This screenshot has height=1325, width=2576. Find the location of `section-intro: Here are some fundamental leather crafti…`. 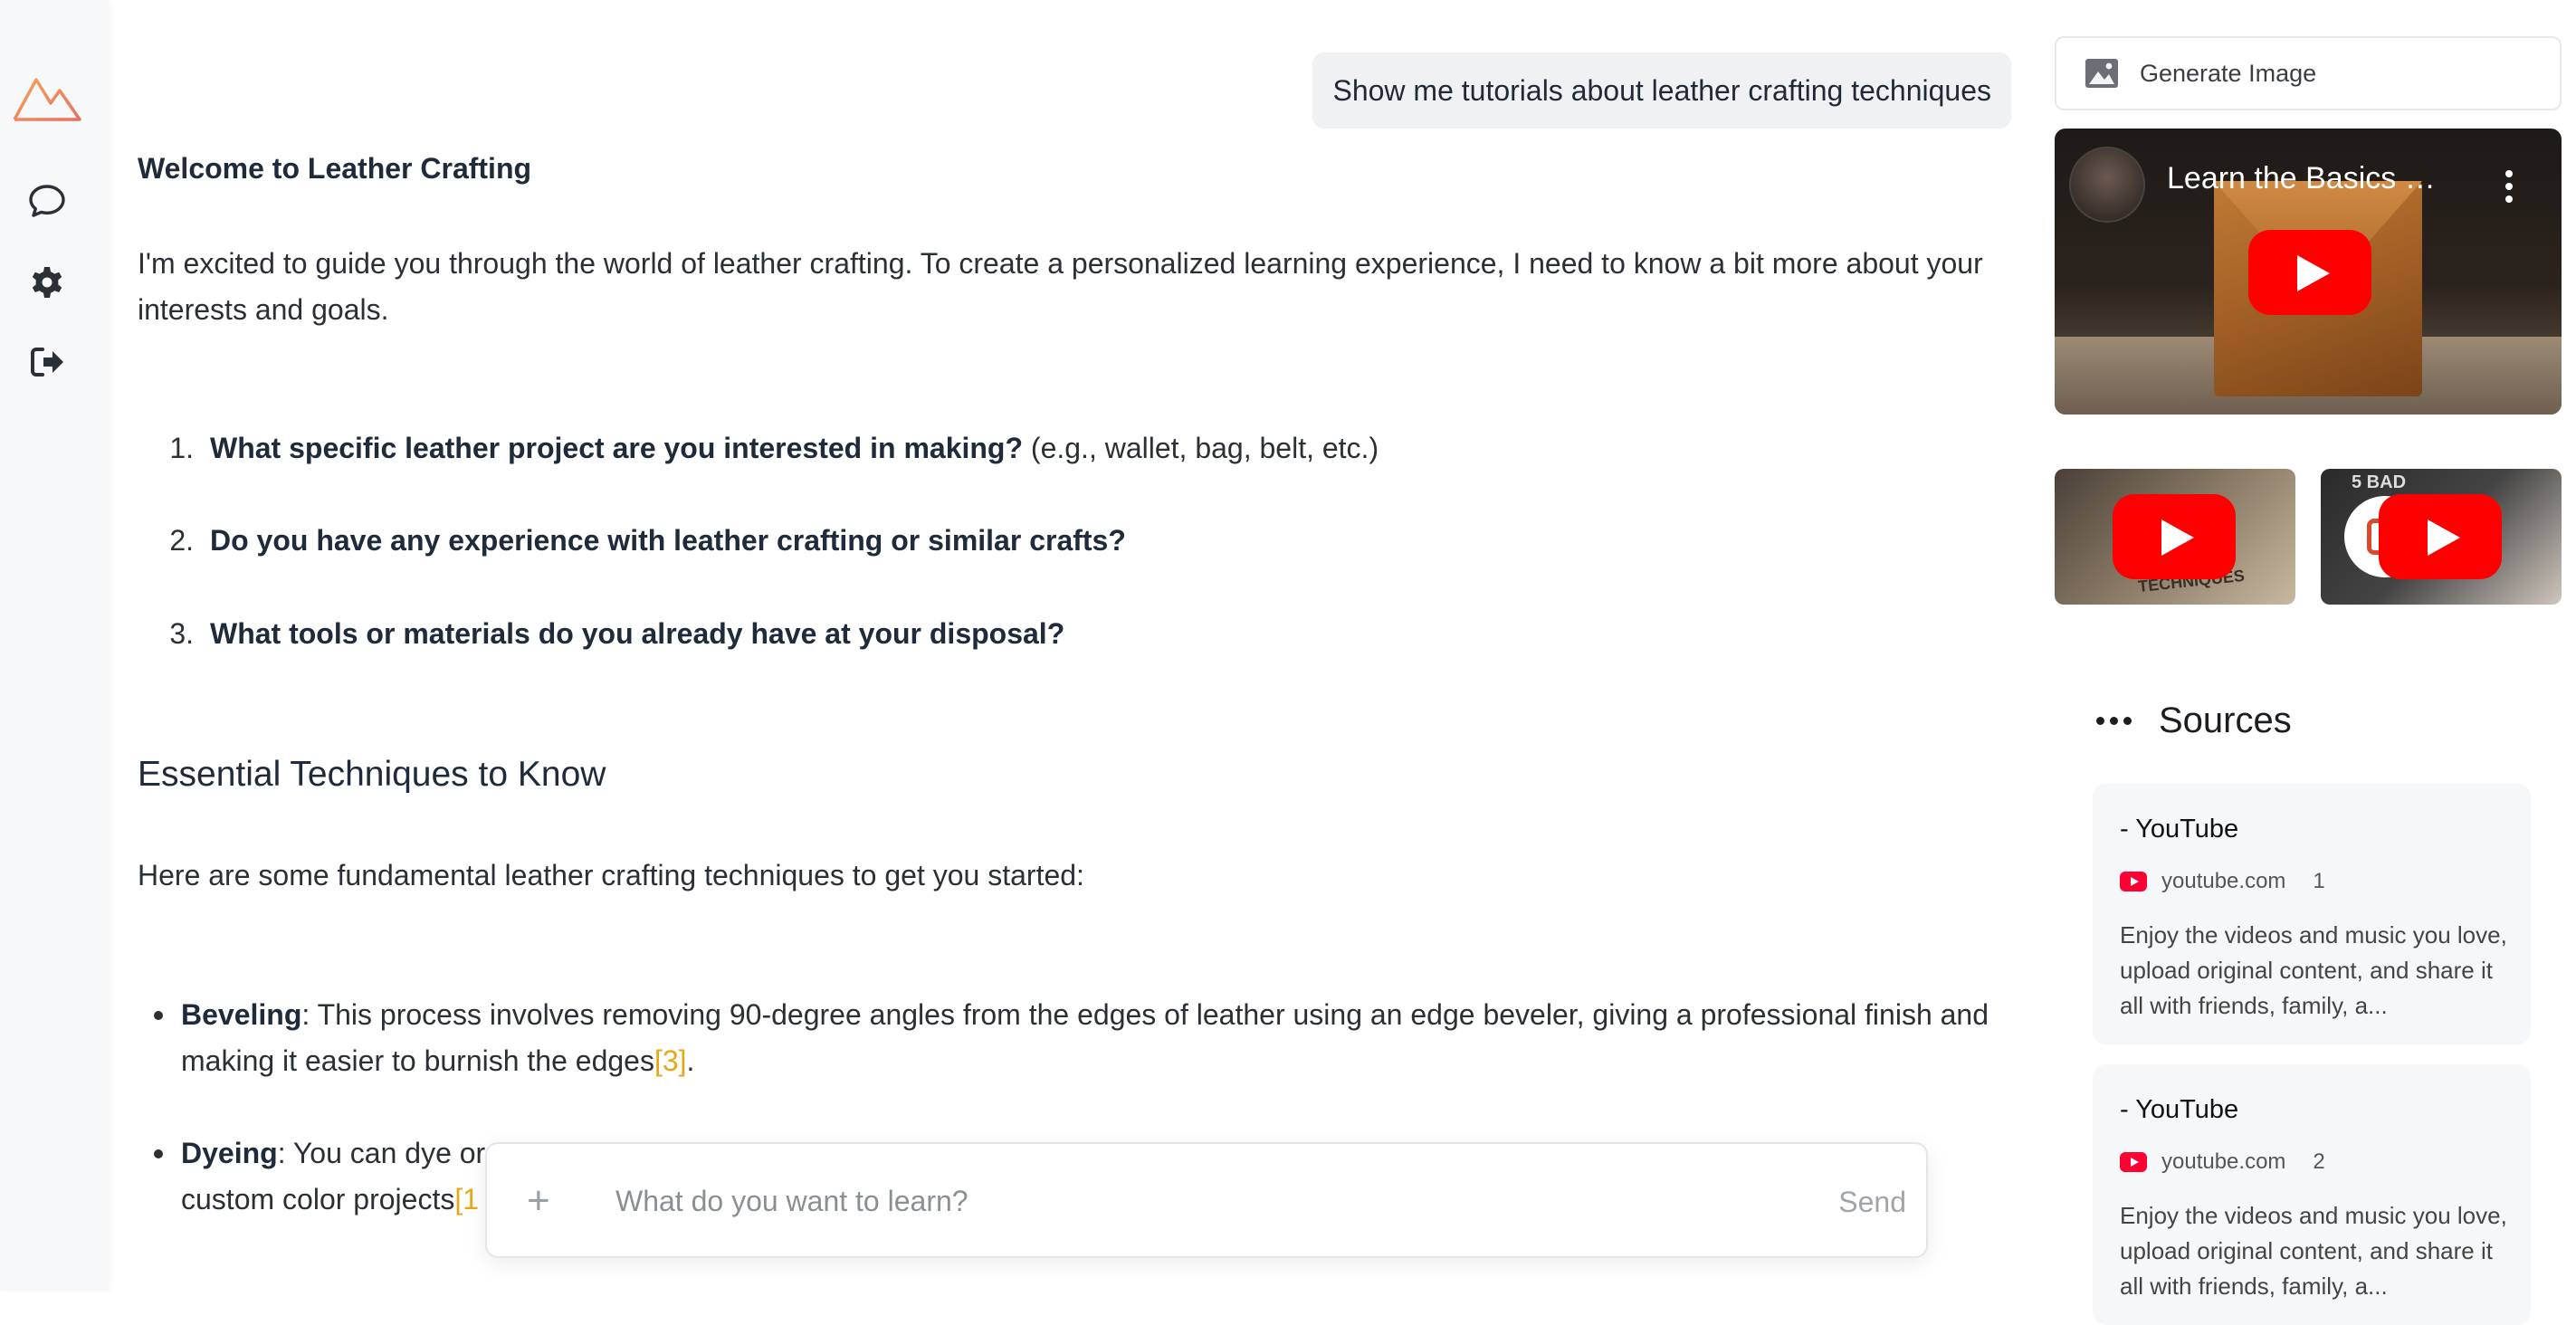

section-intro: Here are some fundamental leather crafti… is located at coordinates (611, 875).